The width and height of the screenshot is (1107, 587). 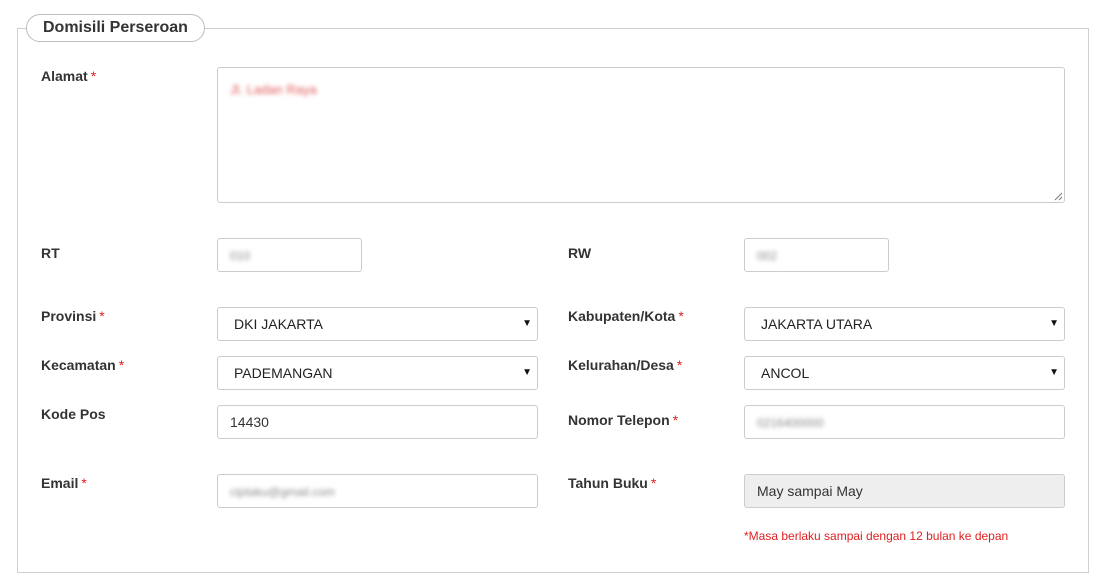 I want to click on alamat-label: Alamat *, so click(x=69, y=76).